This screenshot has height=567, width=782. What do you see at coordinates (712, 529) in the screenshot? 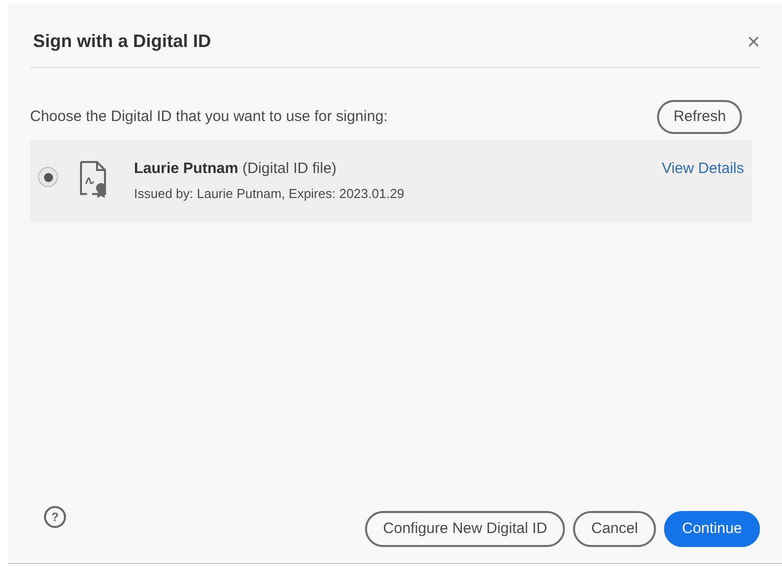
I see `continue-button: Continue` at bounding box center [712, 529].